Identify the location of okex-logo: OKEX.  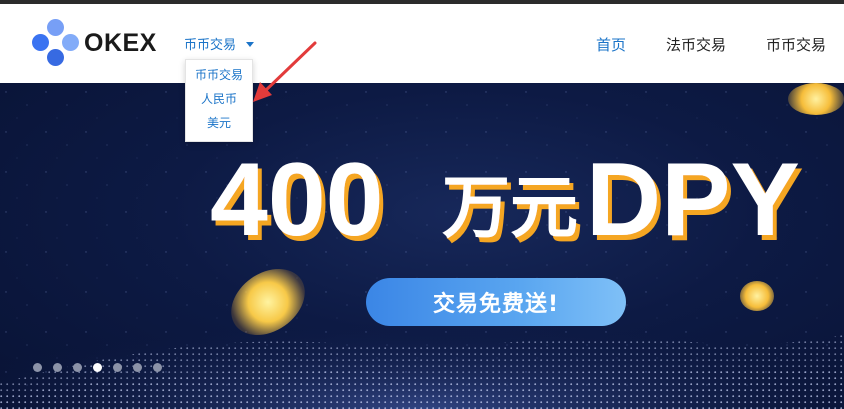
(94, 43).